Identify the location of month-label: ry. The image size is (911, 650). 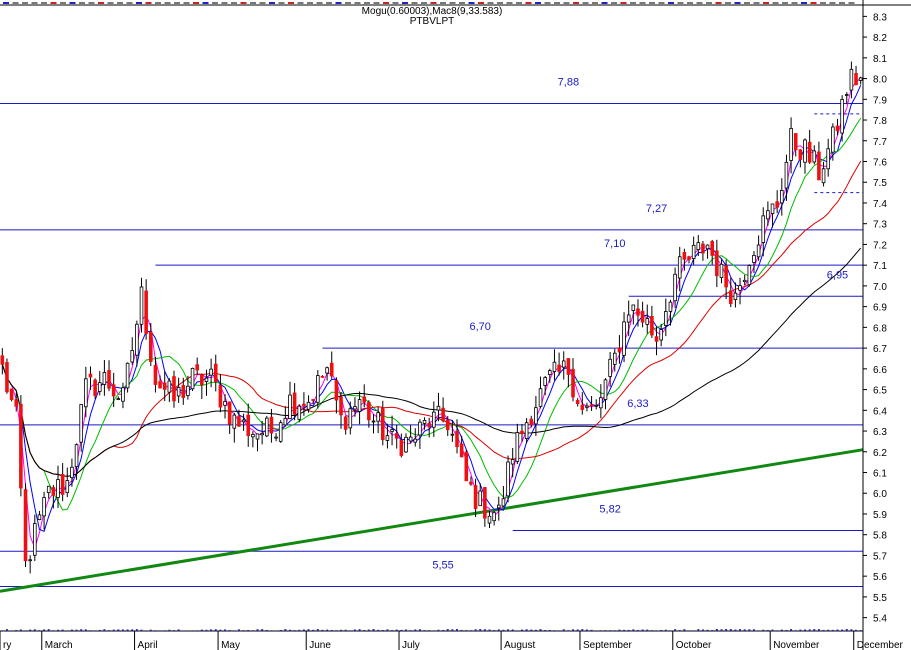
(7, 645).